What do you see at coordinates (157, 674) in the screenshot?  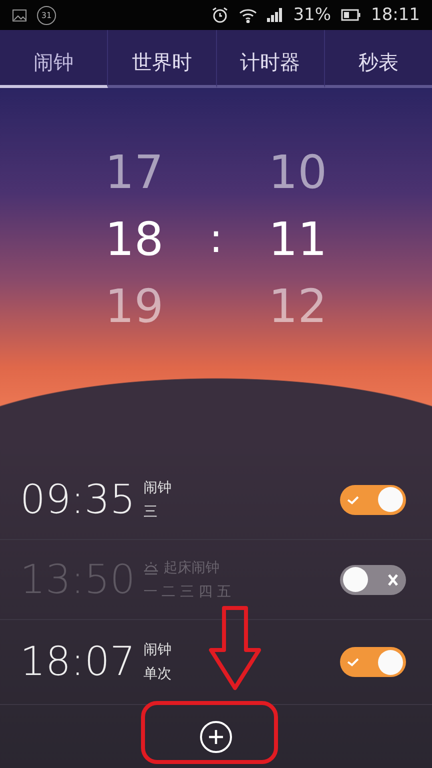 I see `alarm-repeat: 单次` at bounding box center [157, 674].